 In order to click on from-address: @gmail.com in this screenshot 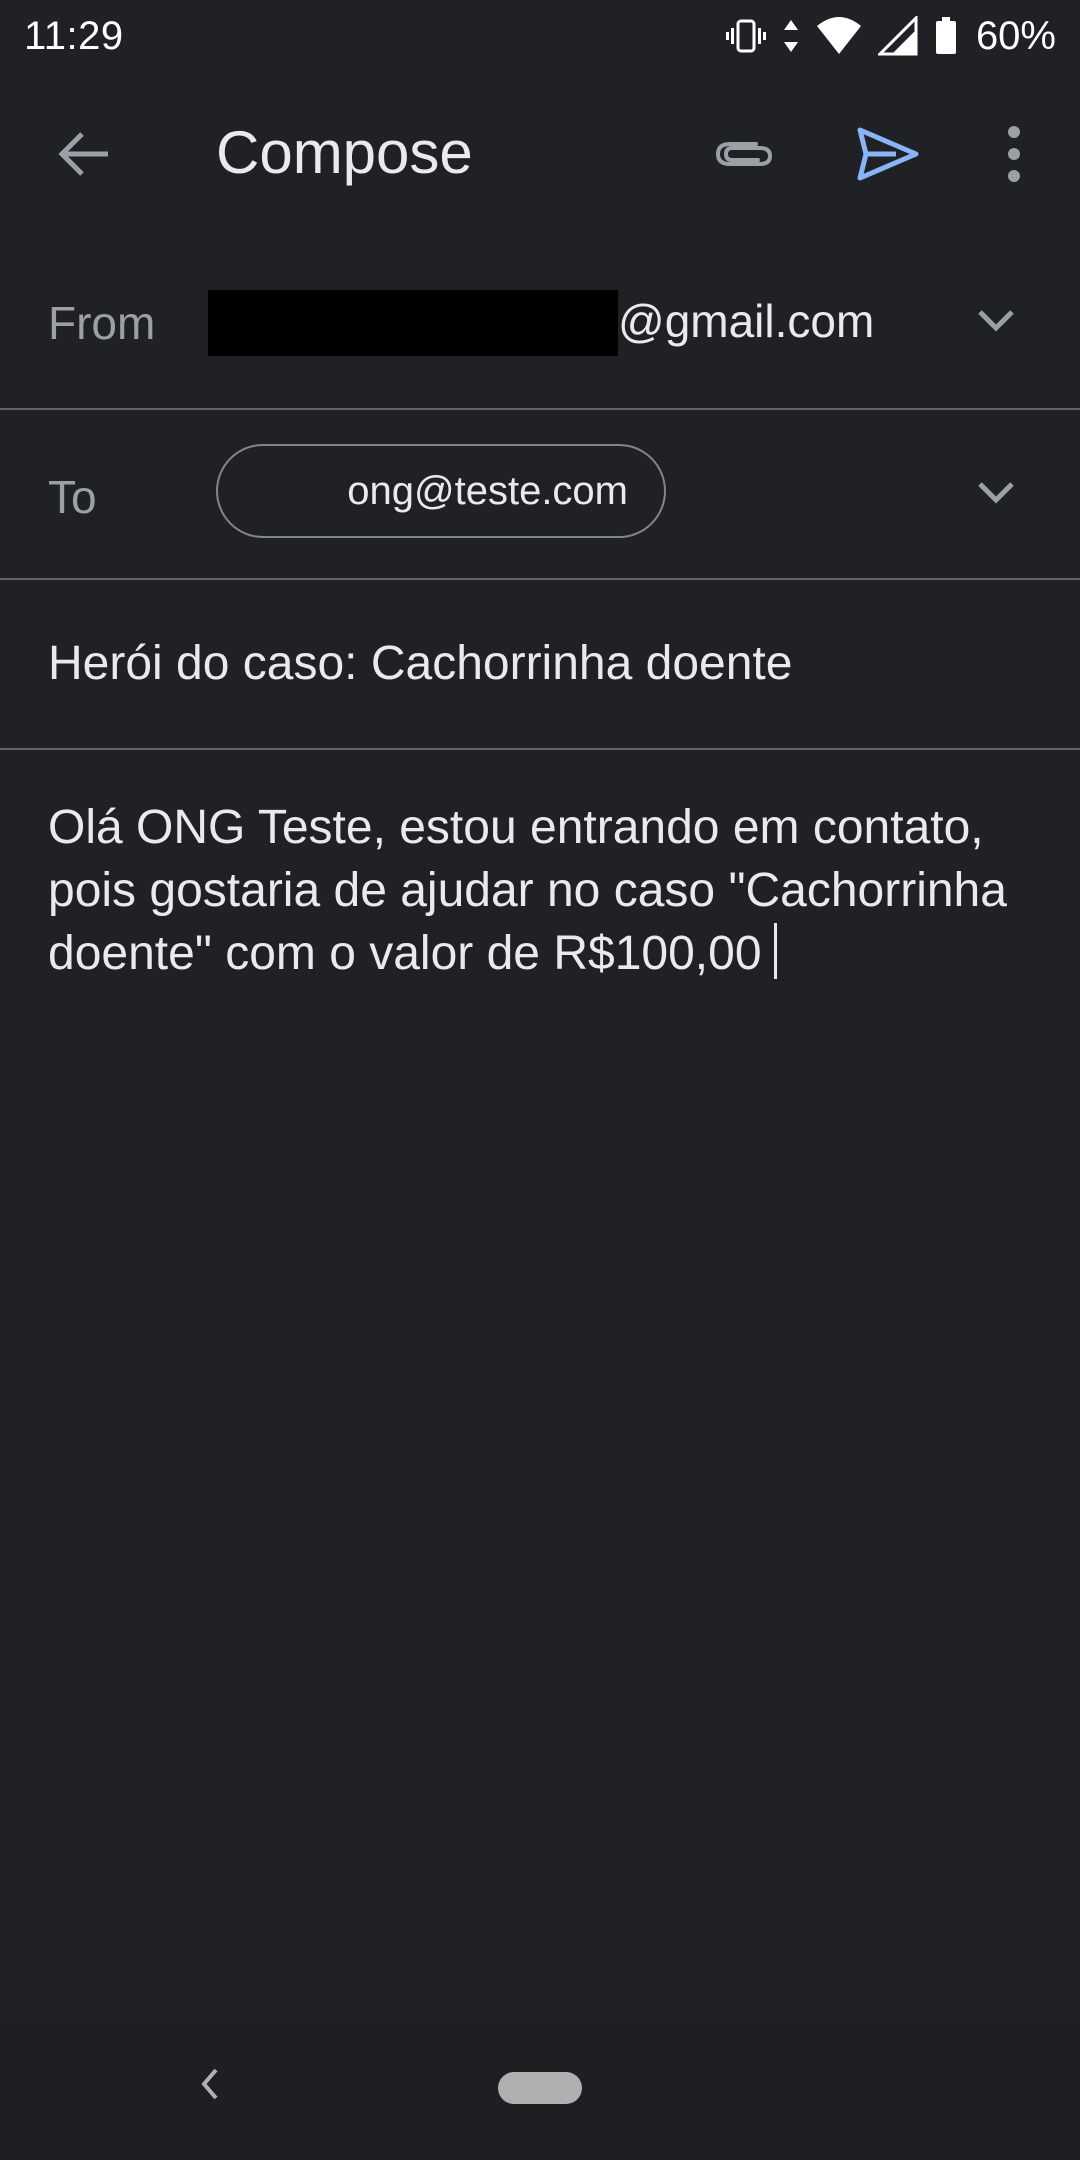, I will do `click(746, 321)`.